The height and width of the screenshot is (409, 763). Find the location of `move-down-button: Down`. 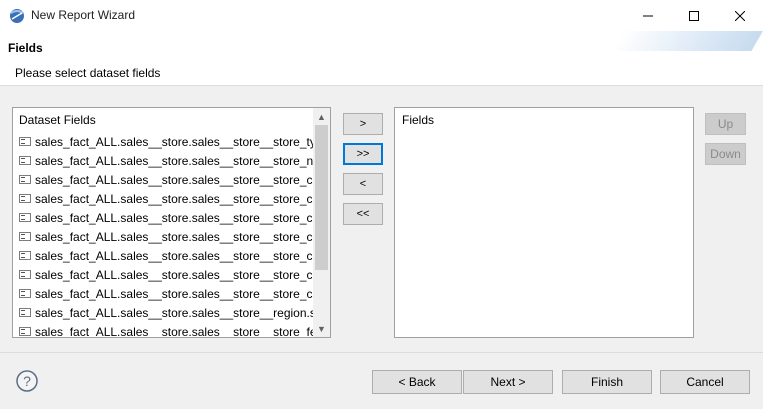

move-down-button: Down is located at coordinates (725, 154).